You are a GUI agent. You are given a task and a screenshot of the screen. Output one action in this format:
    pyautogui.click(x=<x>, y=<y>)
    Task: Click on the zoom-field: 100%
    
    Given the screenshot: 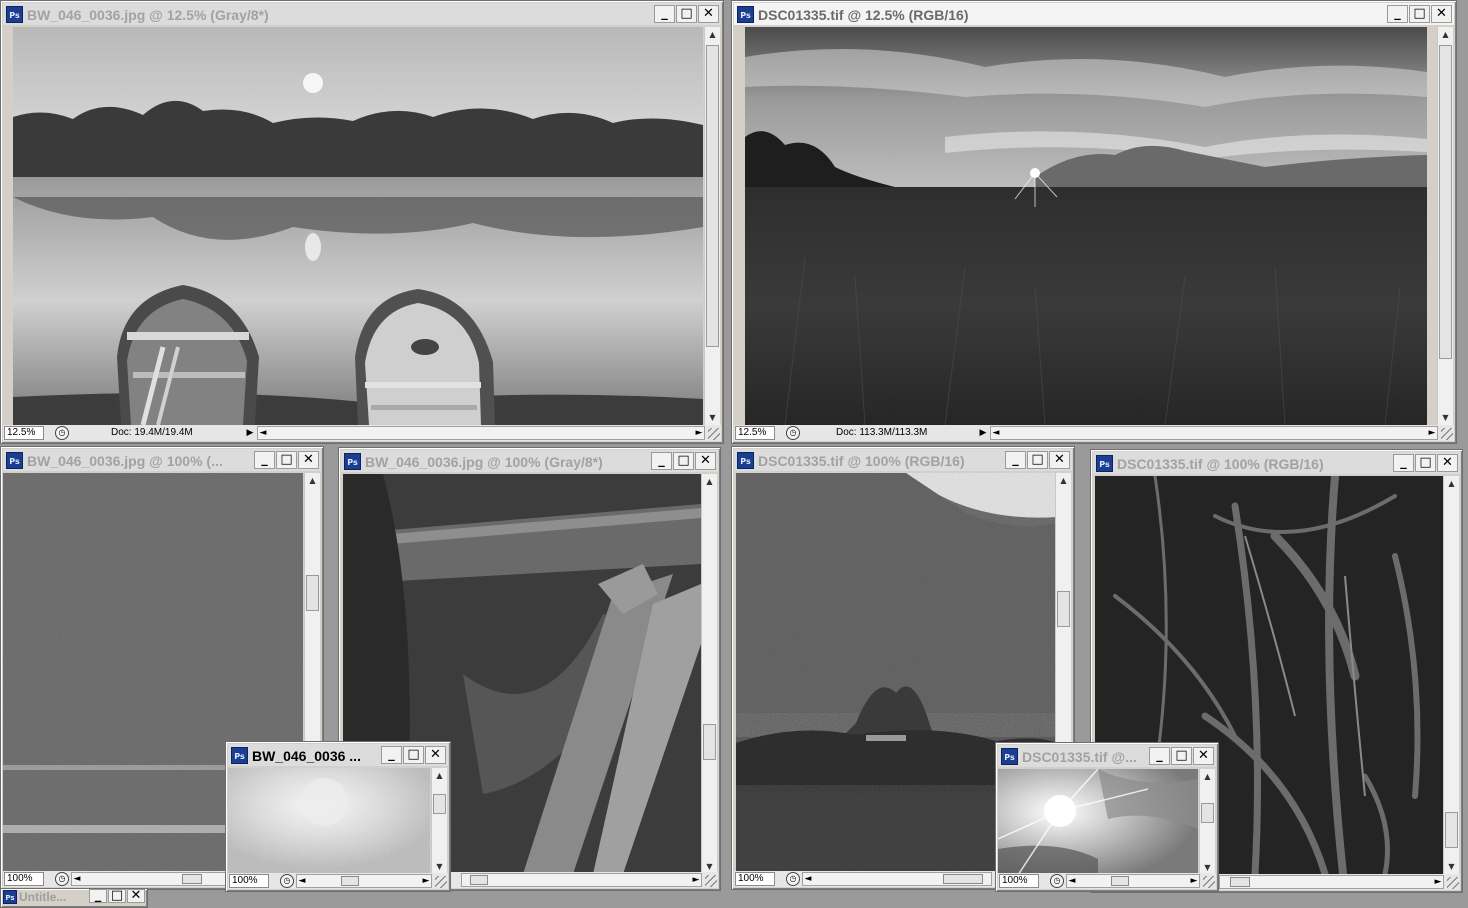 What is the action you would take?
    pyautogui.click(x=24, y=879)
    